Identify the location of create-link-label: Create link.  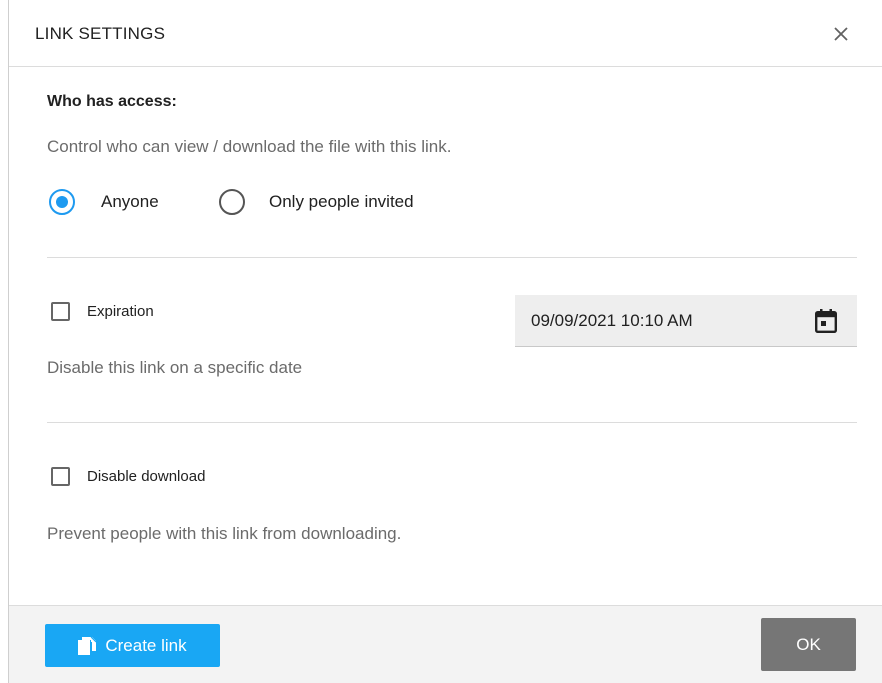
(146, 645).